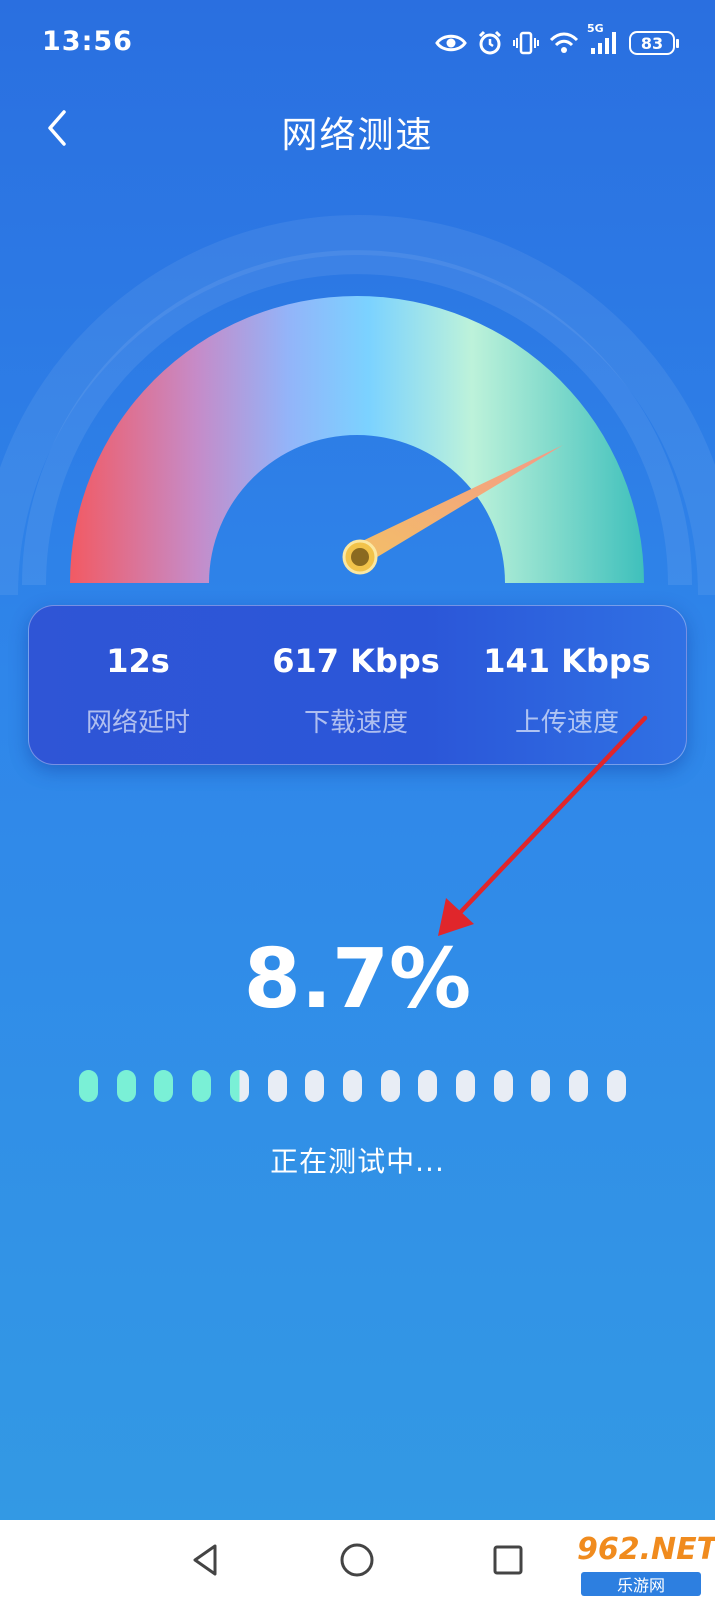 The width and height of the screenshot is (715, 1600). I want to click on download-stat: 617 Kbps 下载速度, so click(356, 672).